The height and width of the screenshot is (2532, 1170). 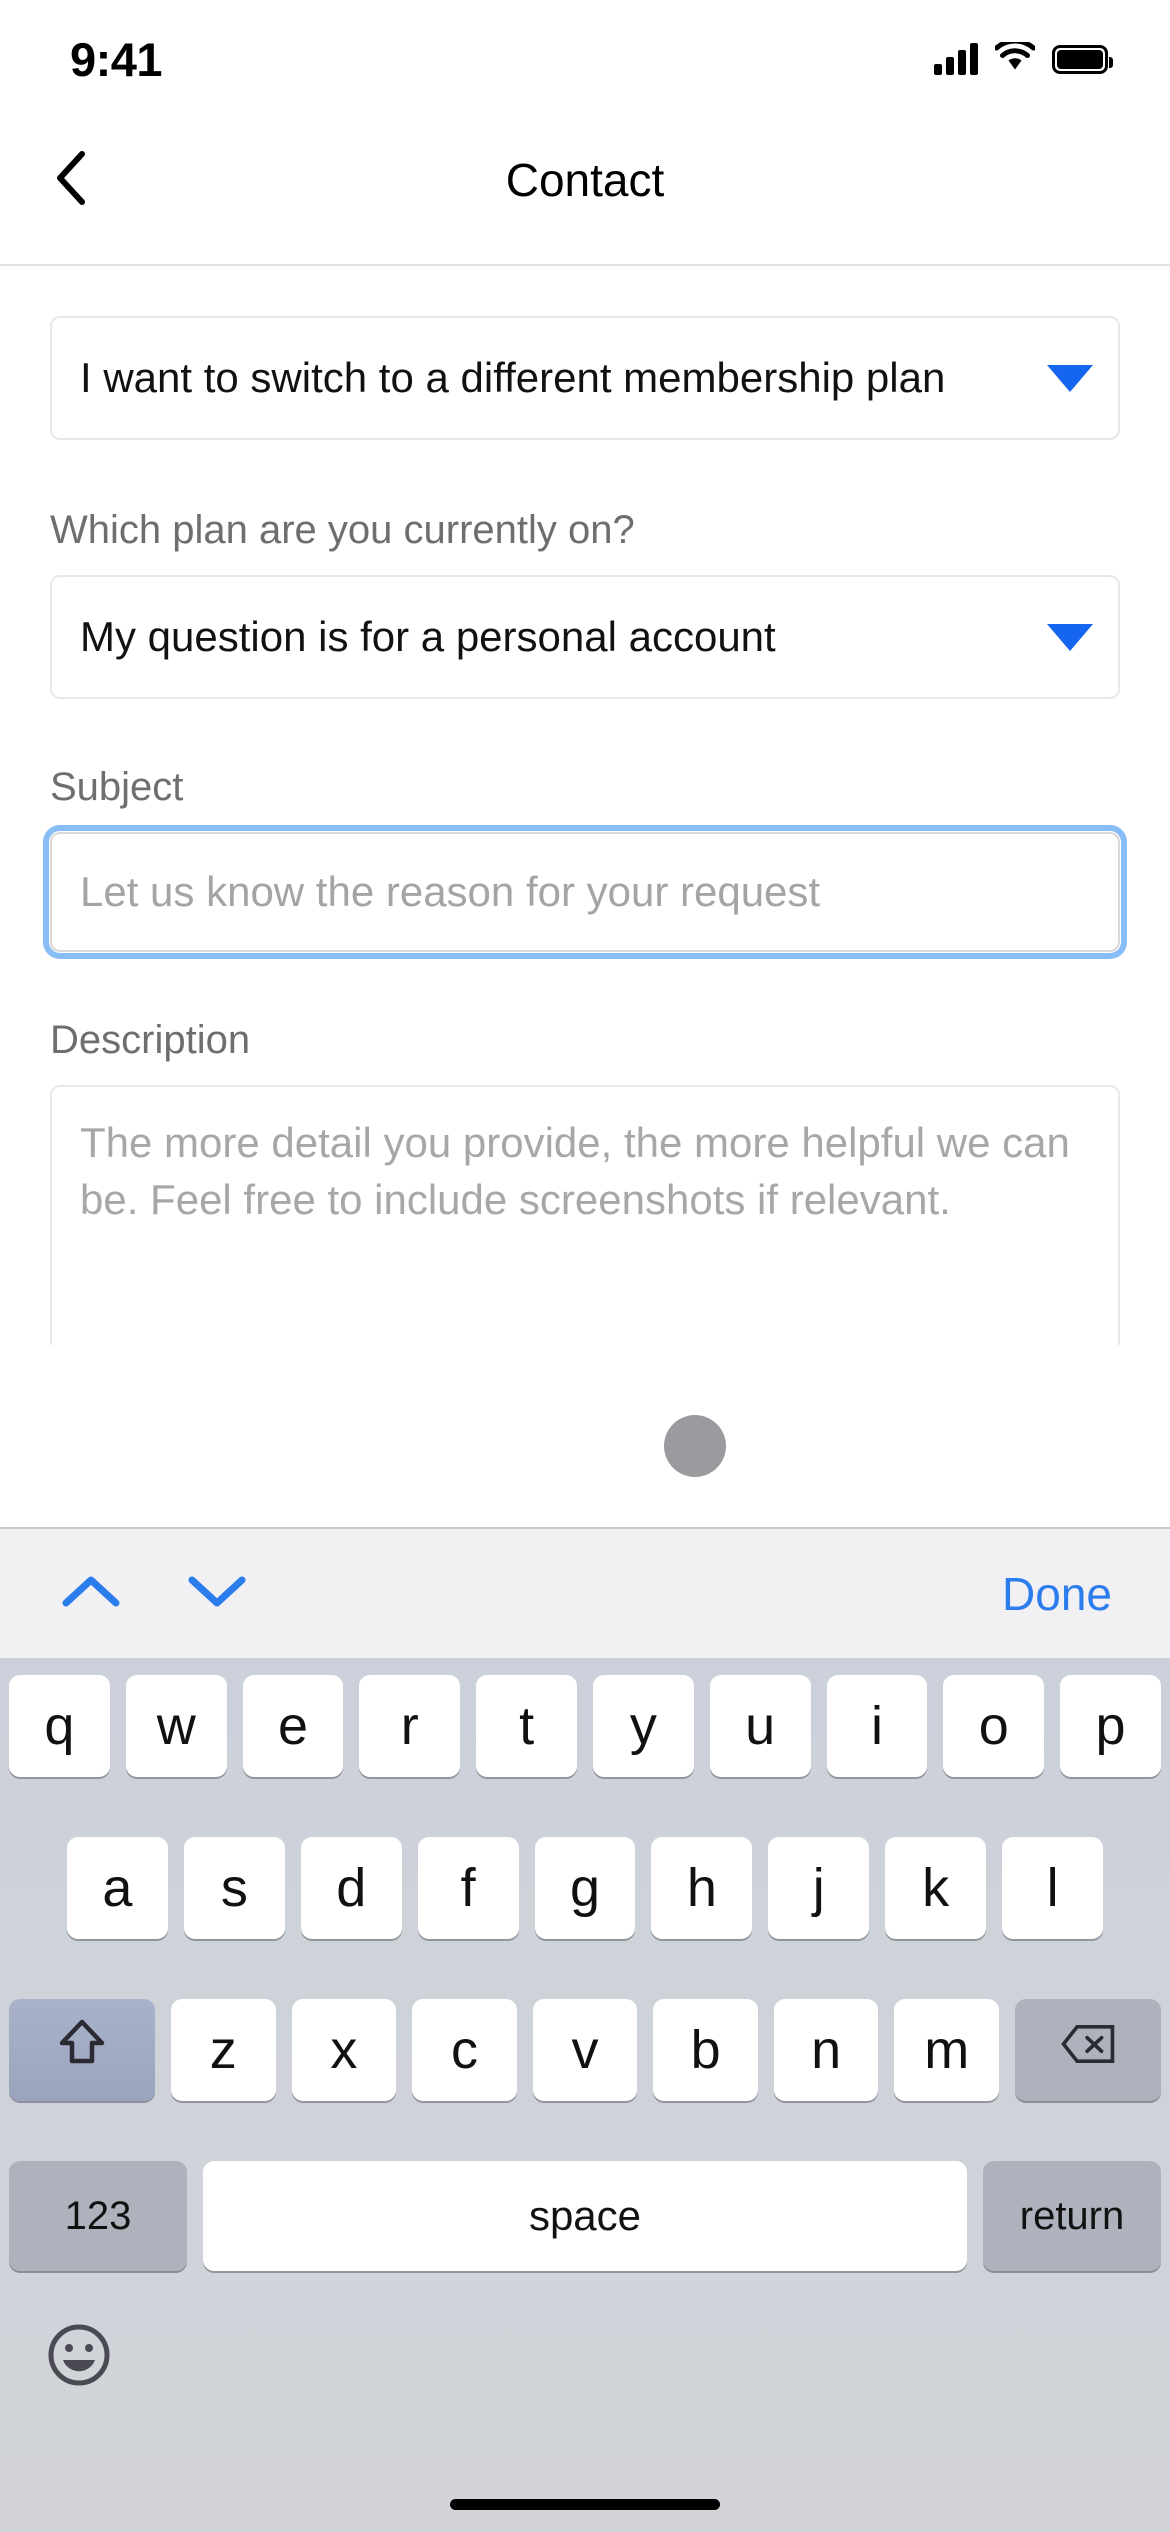 What do you see at coordinates (585, 2504) in the screenshot?
I see `home-indicator` at bounding box center [585, 2504].